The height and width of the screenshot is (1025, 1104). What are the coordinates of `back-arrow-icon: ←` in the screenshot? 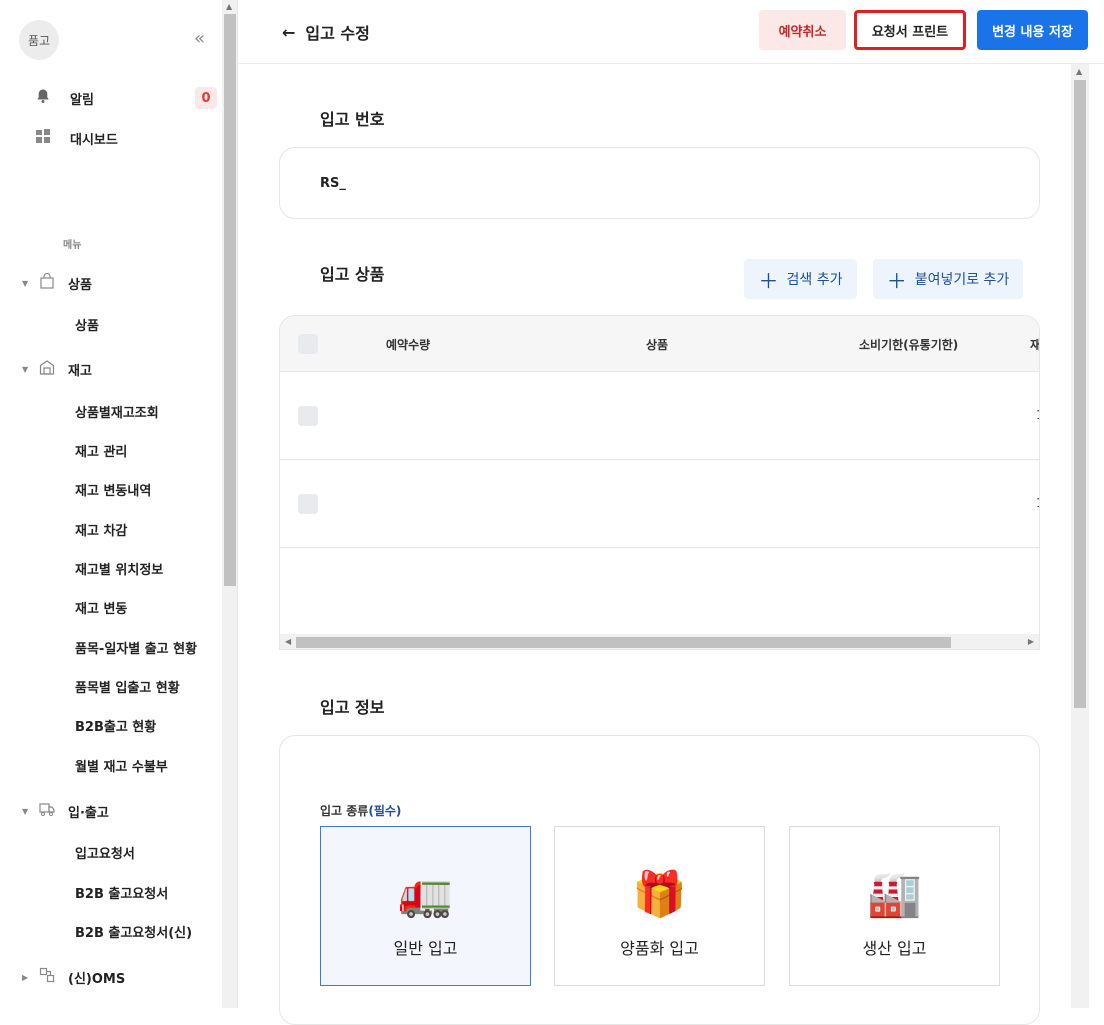 It's located at (288, 32).